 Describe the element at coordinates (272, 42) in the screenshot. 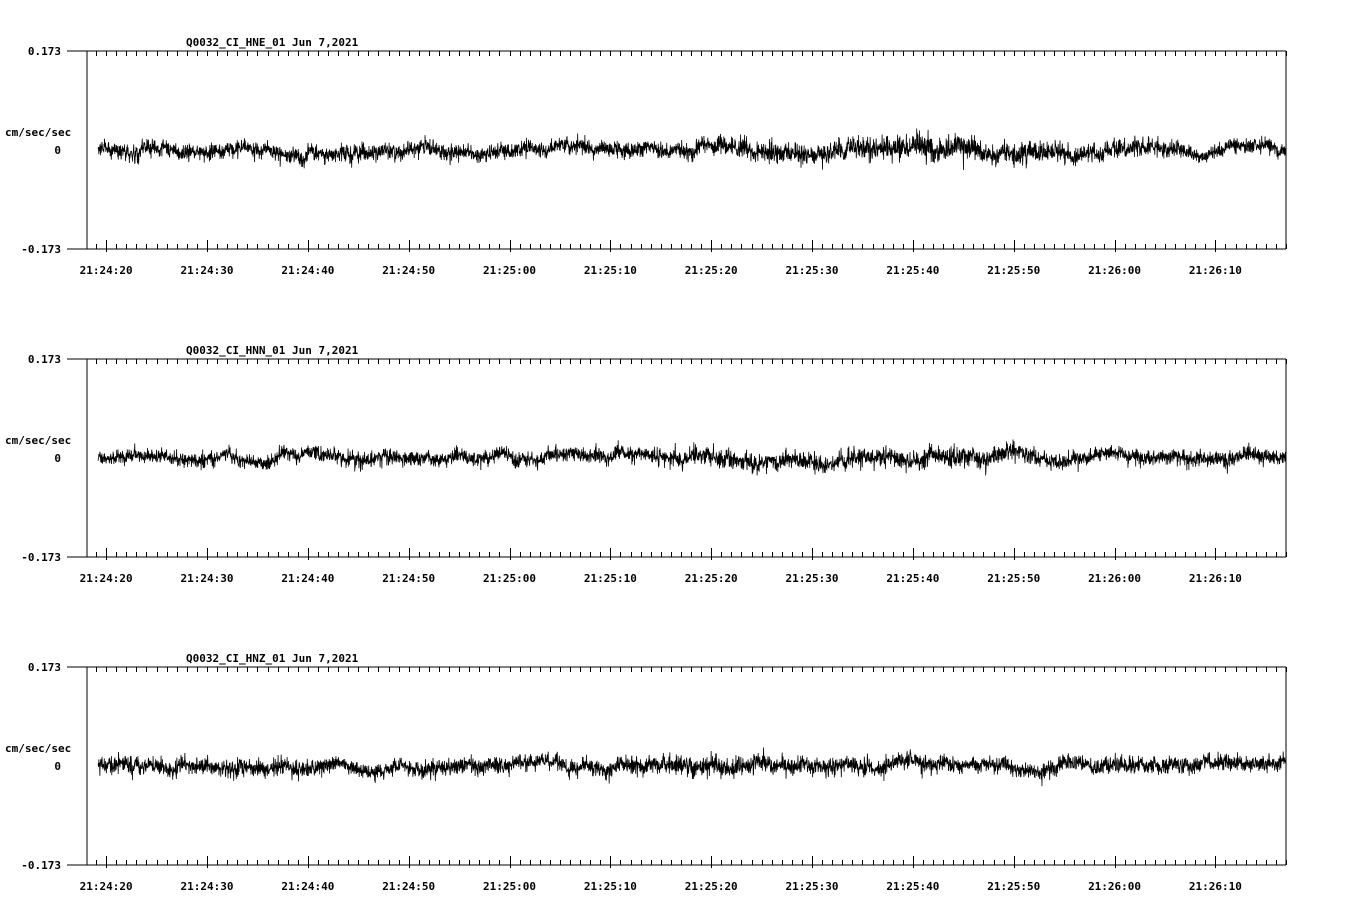

I see `panel-title: Q0032_CI_HNE_01 Jun 7,2021` at that location.